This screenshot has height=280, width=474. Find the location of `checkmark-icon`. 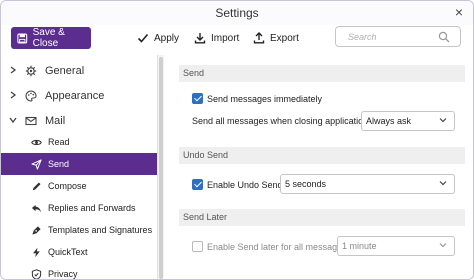

checkmark-icon is located at coordinates (143, 38).